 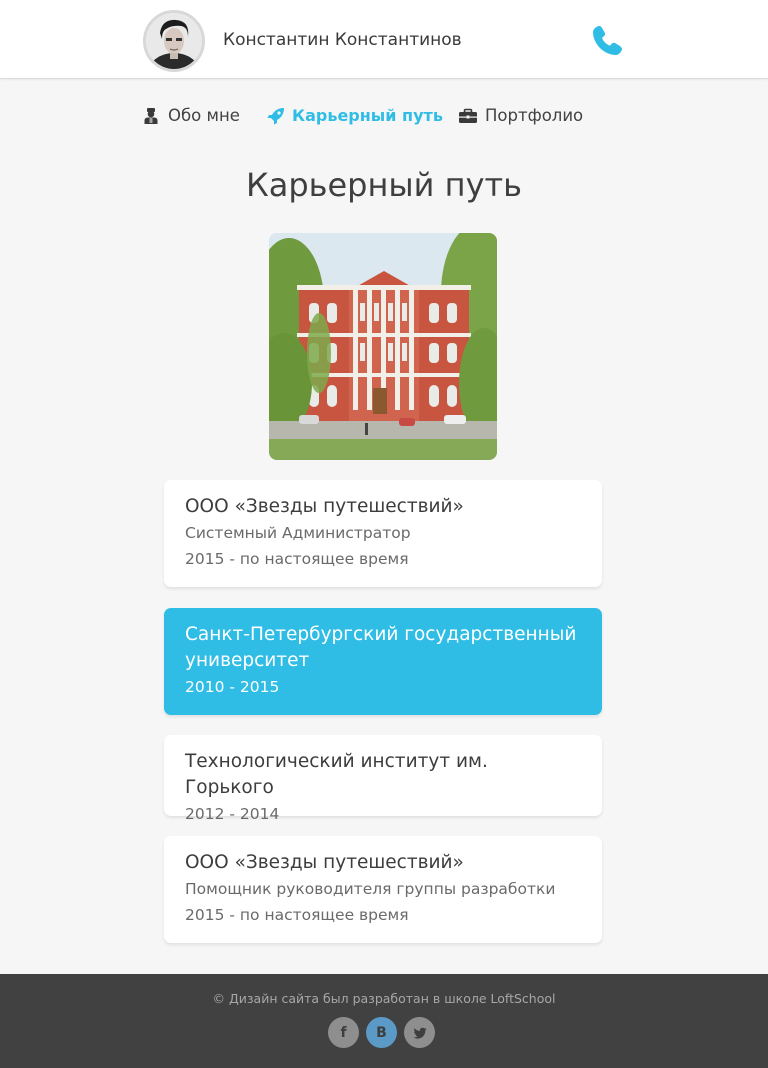 I want to click on university-photo, so click(x=383, y=346).